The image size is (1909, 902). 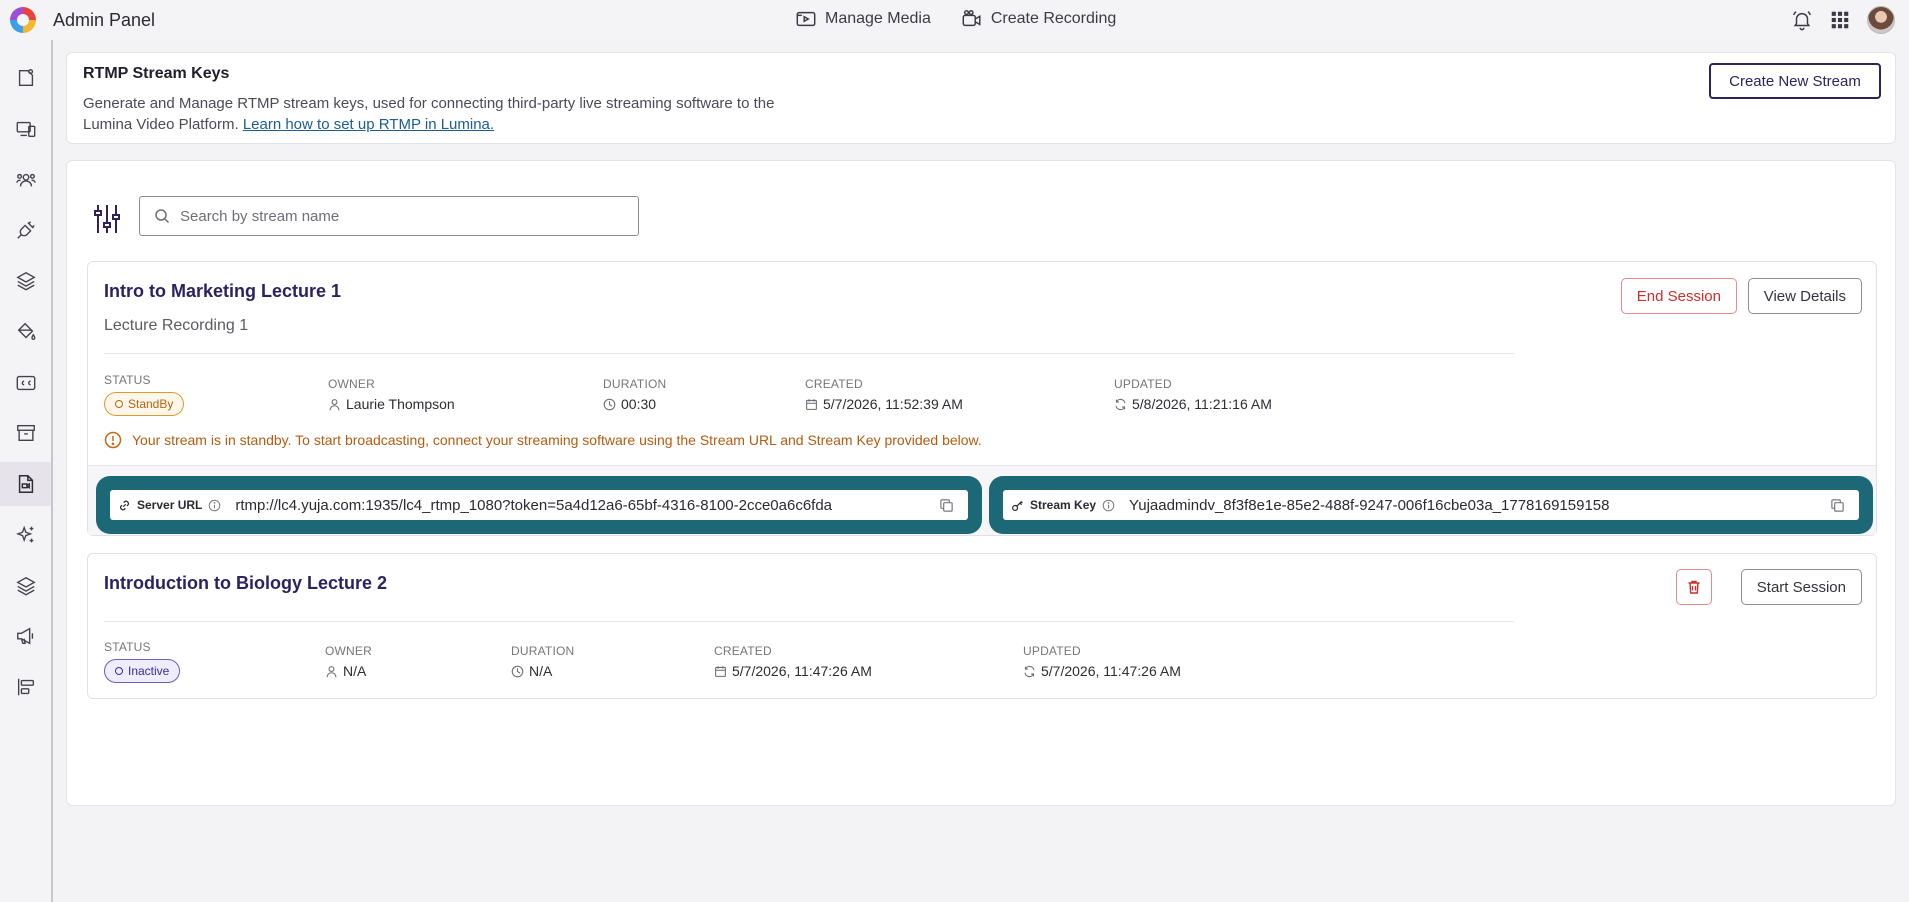 I want to click on filter-sliders-icon, so click(x=107, y=219).